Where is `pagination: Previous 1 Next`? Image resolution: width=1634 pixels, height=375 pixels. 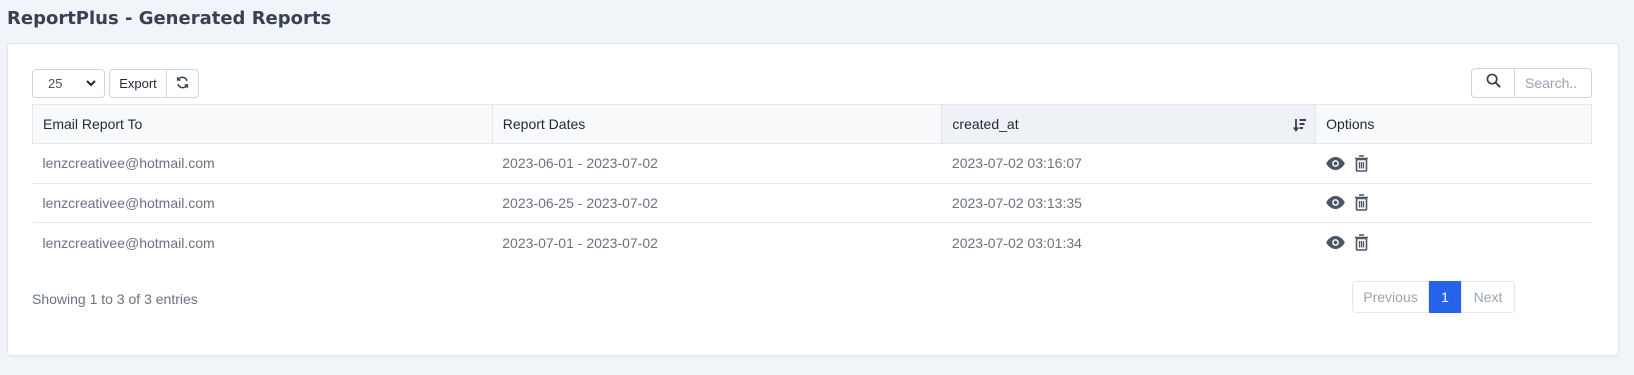 pagination: Previous 1 Next is located at coordinates (1433, 297).